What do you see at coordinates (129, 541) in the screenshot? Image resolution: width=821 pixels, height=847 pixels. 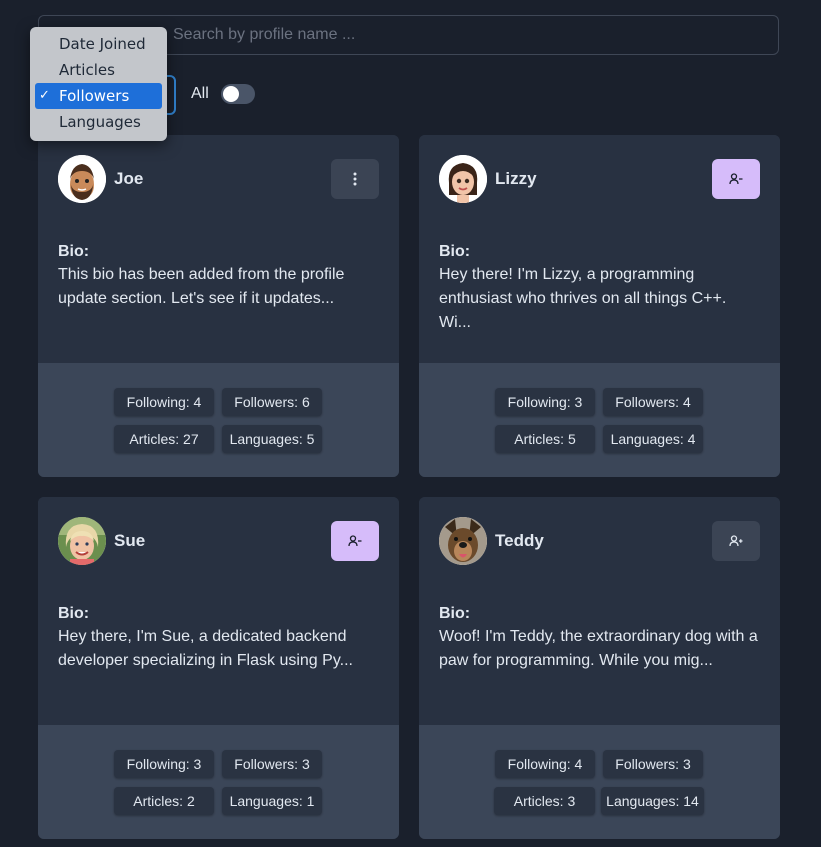 I see `profile-name: Sue` at bounding box center [129, 541].